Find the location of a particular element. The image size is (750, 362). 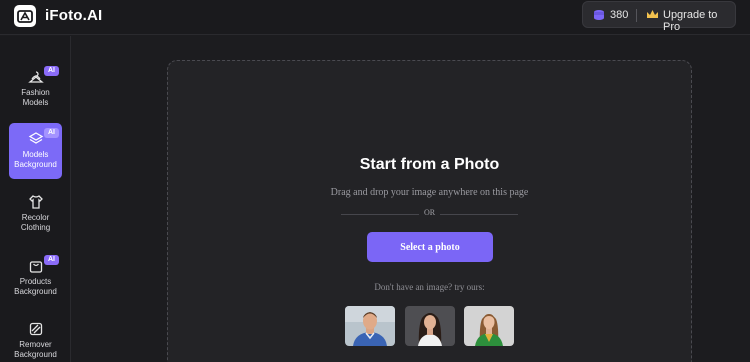

or-separator: OR is located at coordinates (429, 214).